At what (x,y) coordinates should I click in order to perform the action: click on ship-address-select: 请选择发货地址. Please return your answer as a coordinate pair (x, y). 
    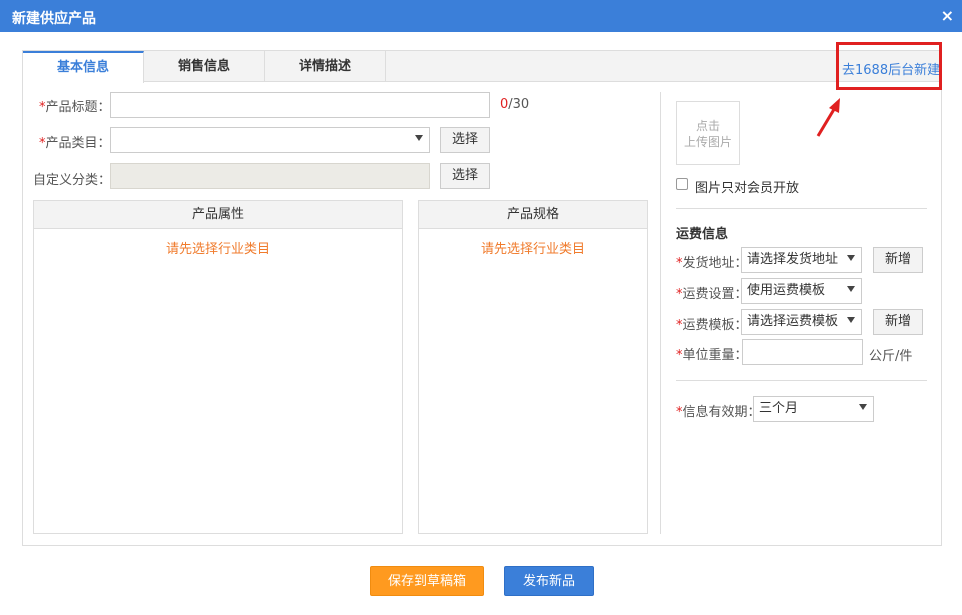
    Looking at the image, I should click on (801, 260).